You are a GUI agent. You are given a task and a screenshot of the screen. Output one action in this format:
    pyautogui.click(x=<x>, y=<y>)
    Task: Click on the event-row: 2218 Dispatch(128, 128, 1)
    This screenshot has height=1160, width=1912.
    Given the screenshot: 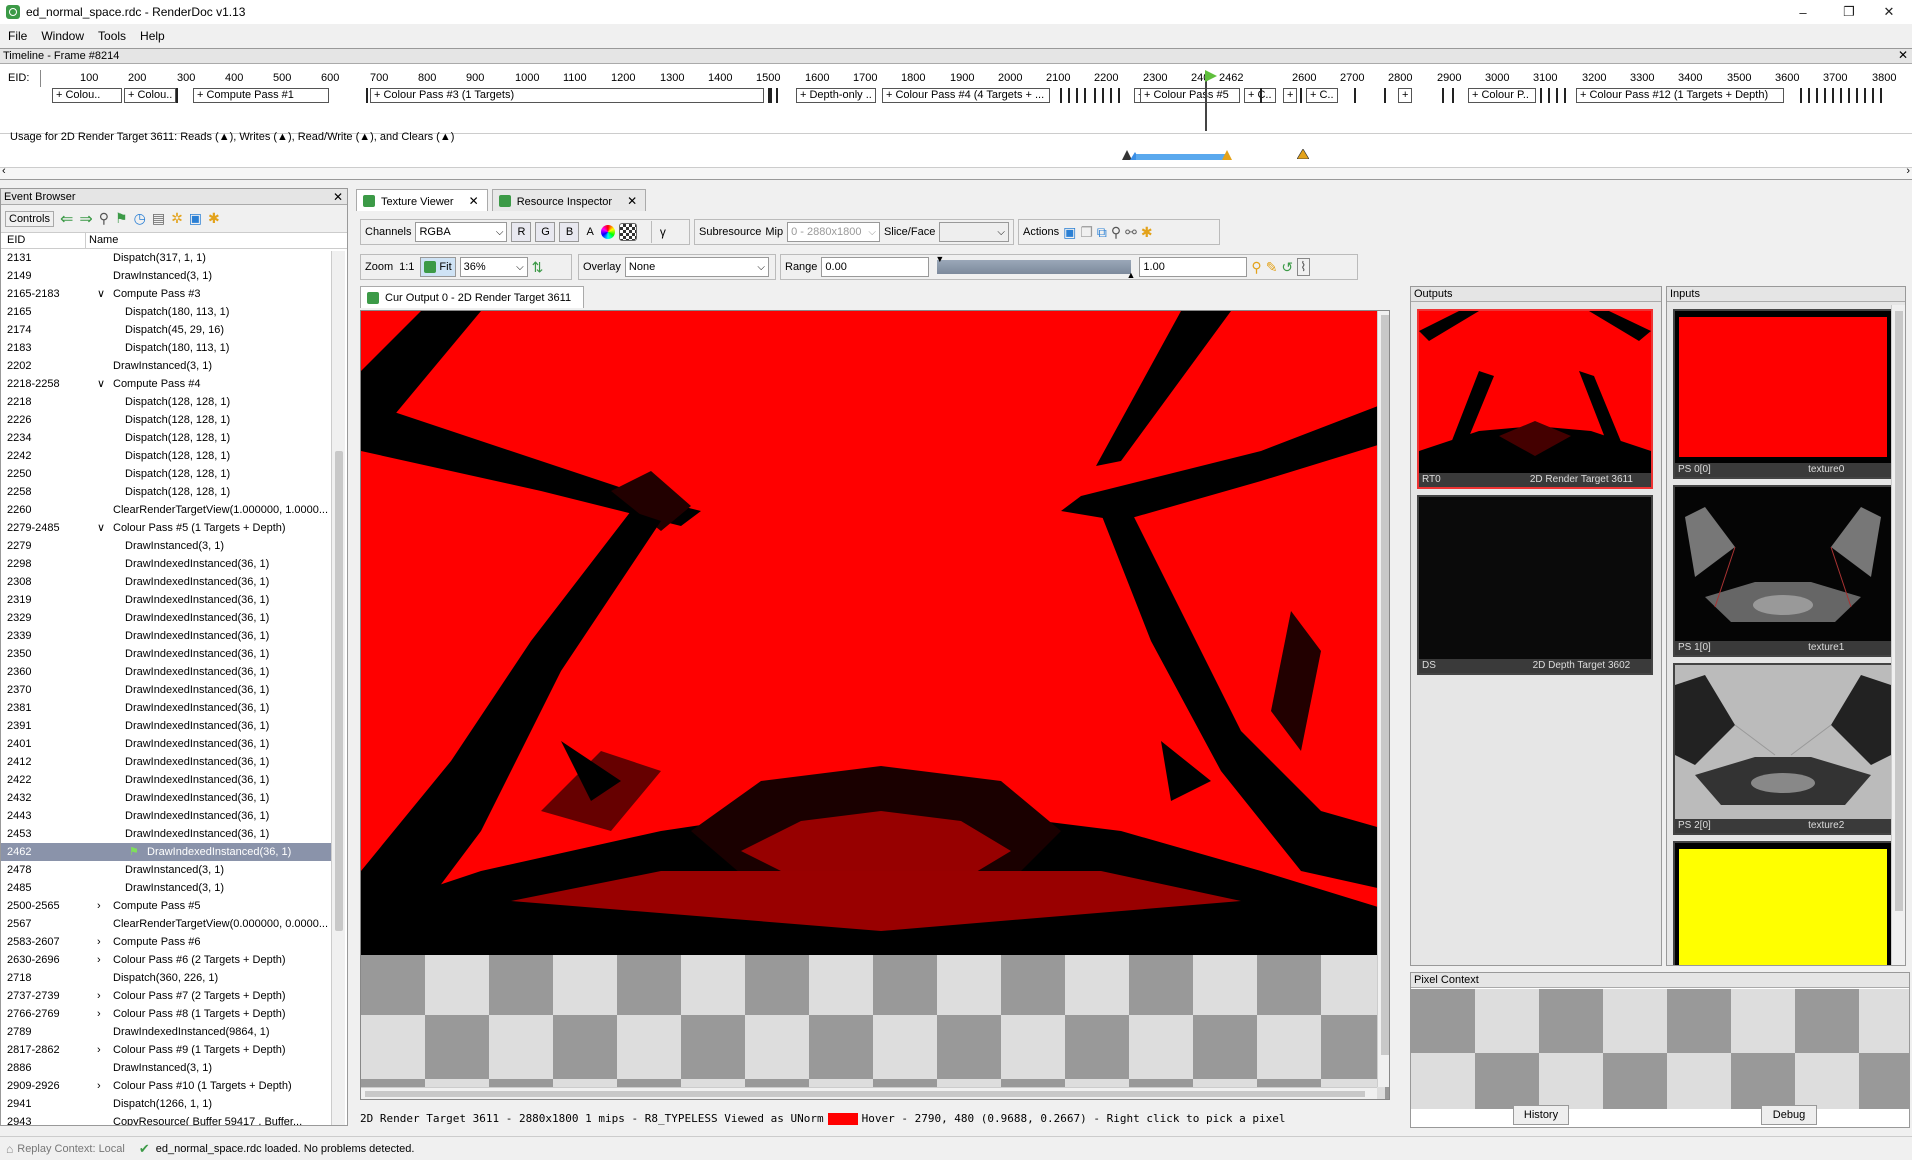 What is the action you would take?
    pyautogui.click(x=166, y=402)
    